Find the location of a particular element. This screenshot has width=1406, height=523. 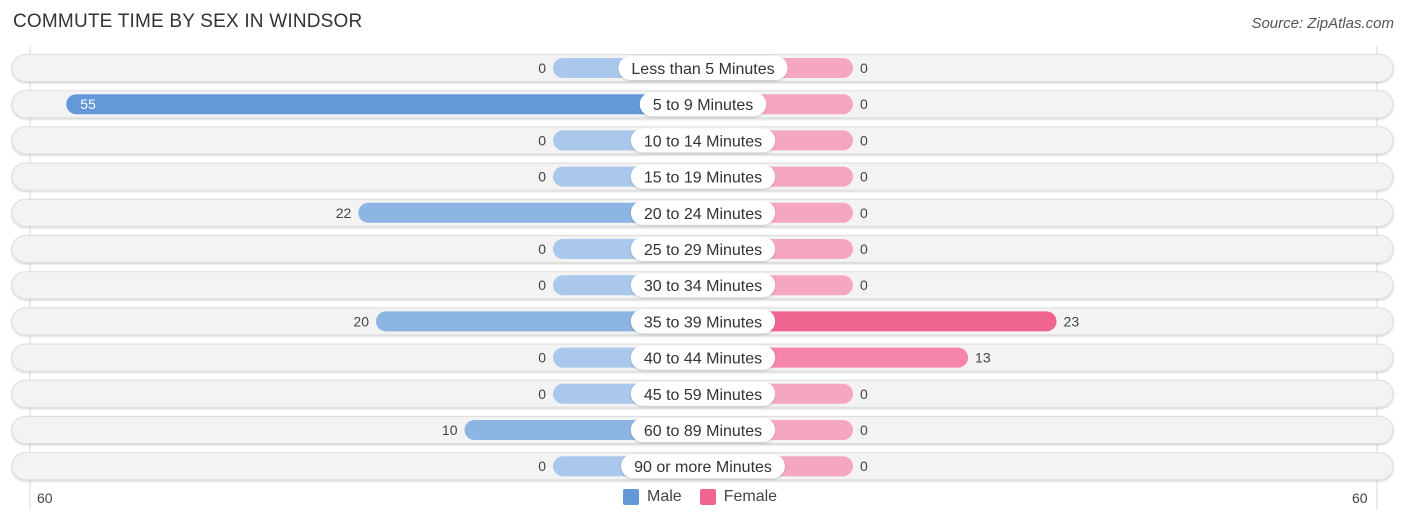

category-label: 40 to 44 Minutes is located at coordinates (703, 359).